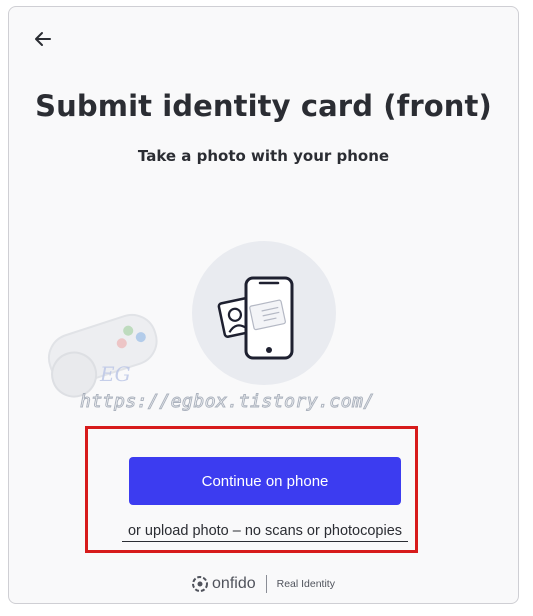 The height and width of the screenshot is (616, 533). I want to click on footer: onfido Real Identity, so click(263, 584).